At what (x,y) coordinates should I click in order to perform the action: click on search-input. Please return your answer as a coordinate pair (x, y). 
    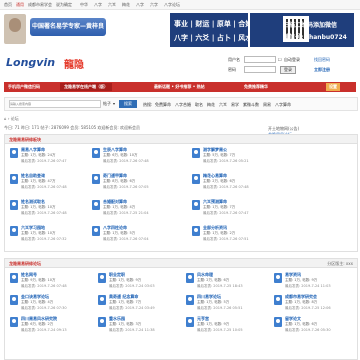
    Looking at the image, I should click on (55, 104).